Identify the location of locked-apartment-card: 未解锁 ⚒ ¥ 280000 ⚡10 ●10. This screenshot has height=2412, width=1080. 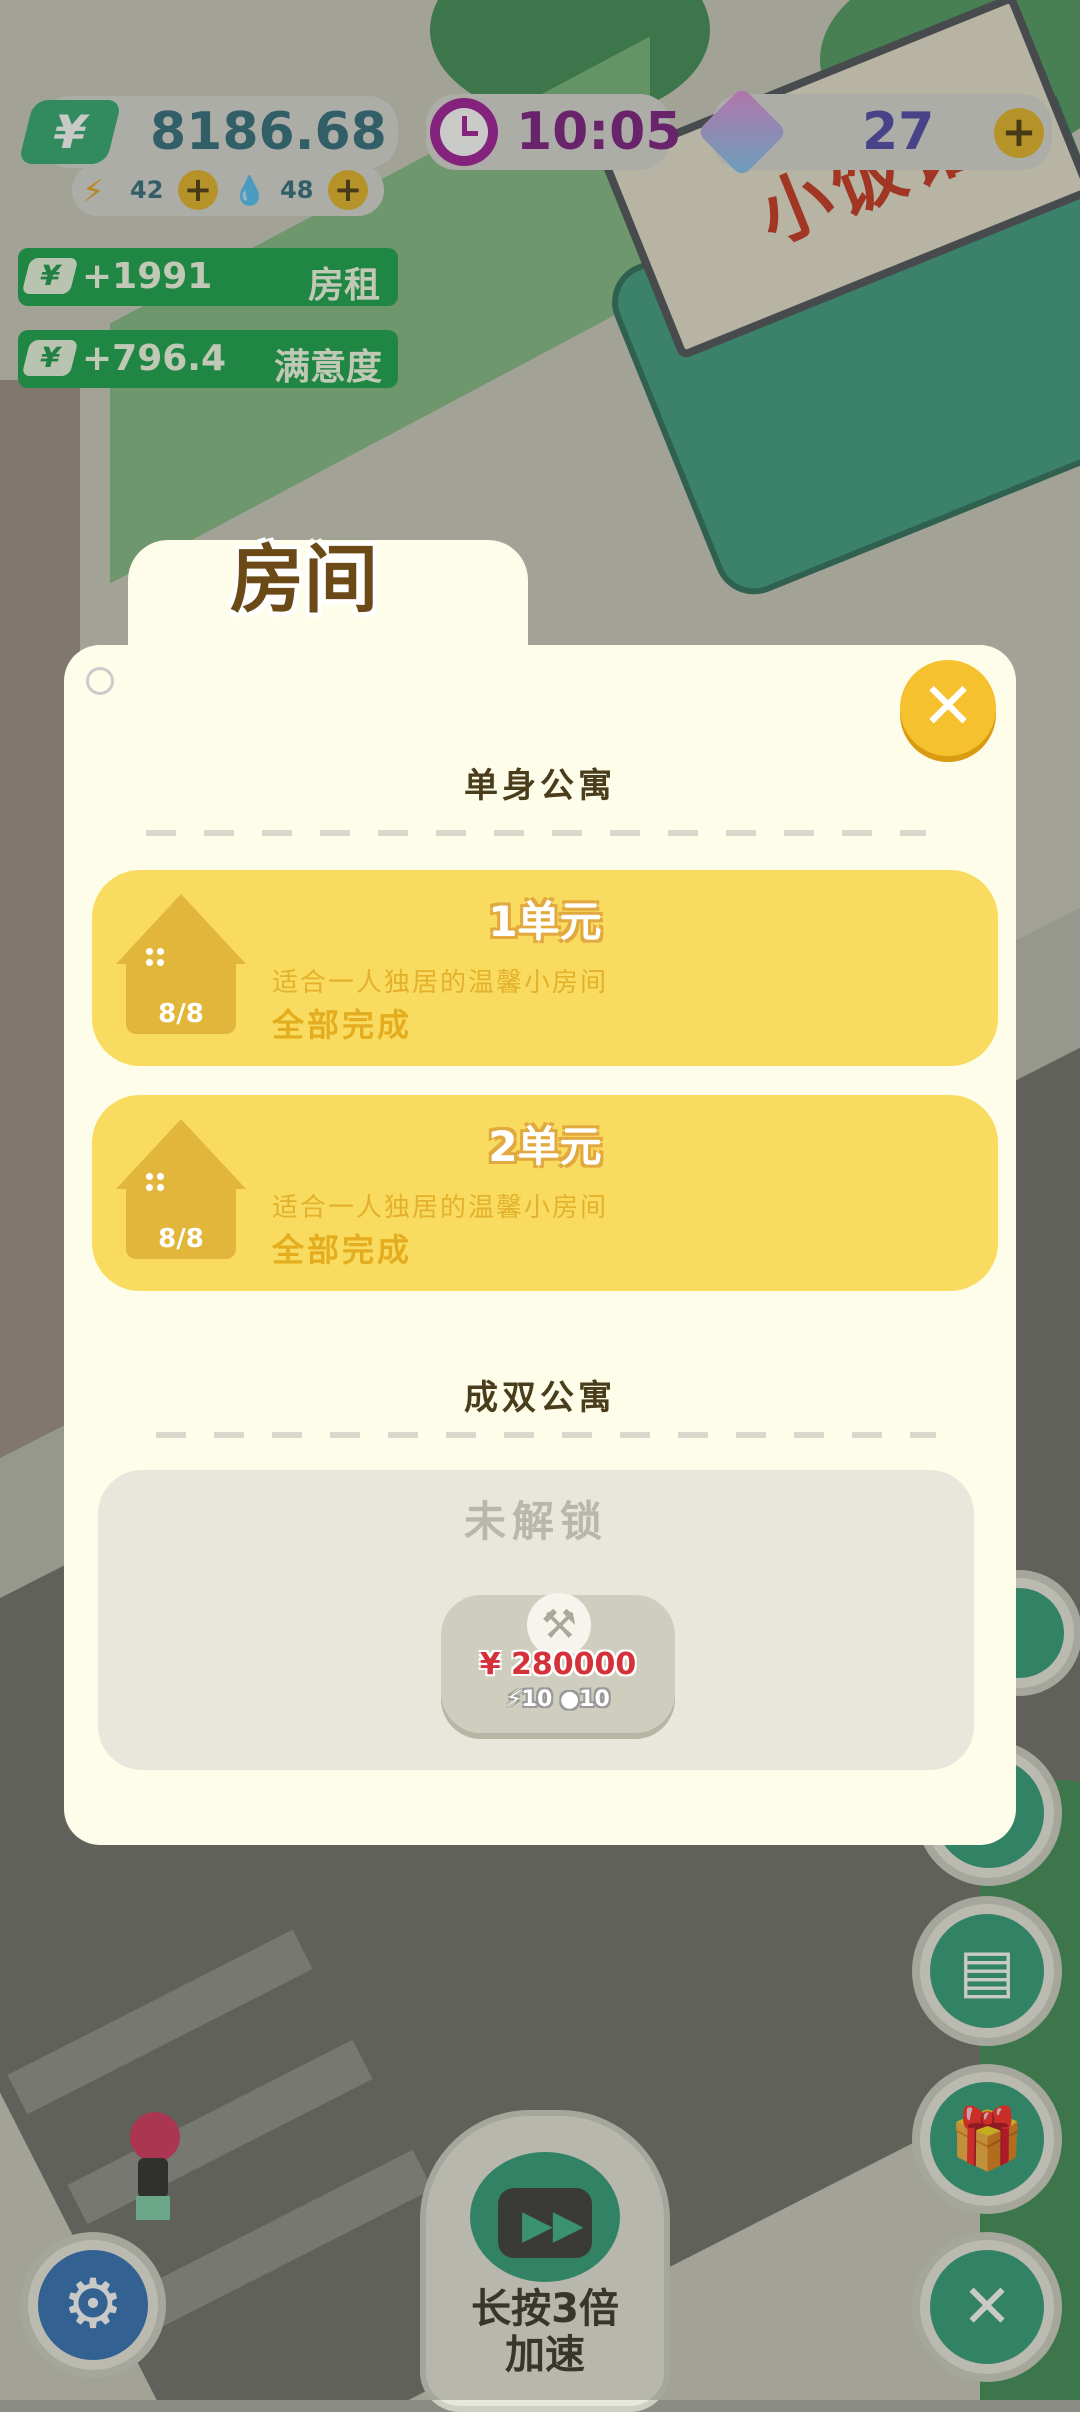
(536, 1620).